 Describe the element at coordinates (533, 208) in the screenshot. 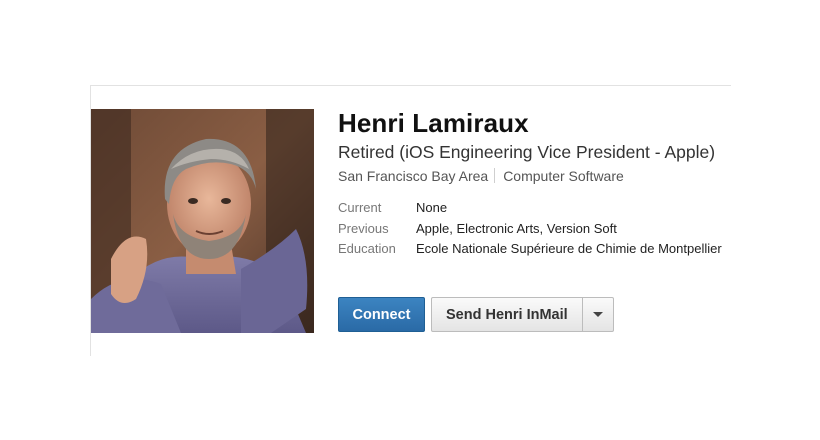

I see `detail-row-current: Current None` at that location.